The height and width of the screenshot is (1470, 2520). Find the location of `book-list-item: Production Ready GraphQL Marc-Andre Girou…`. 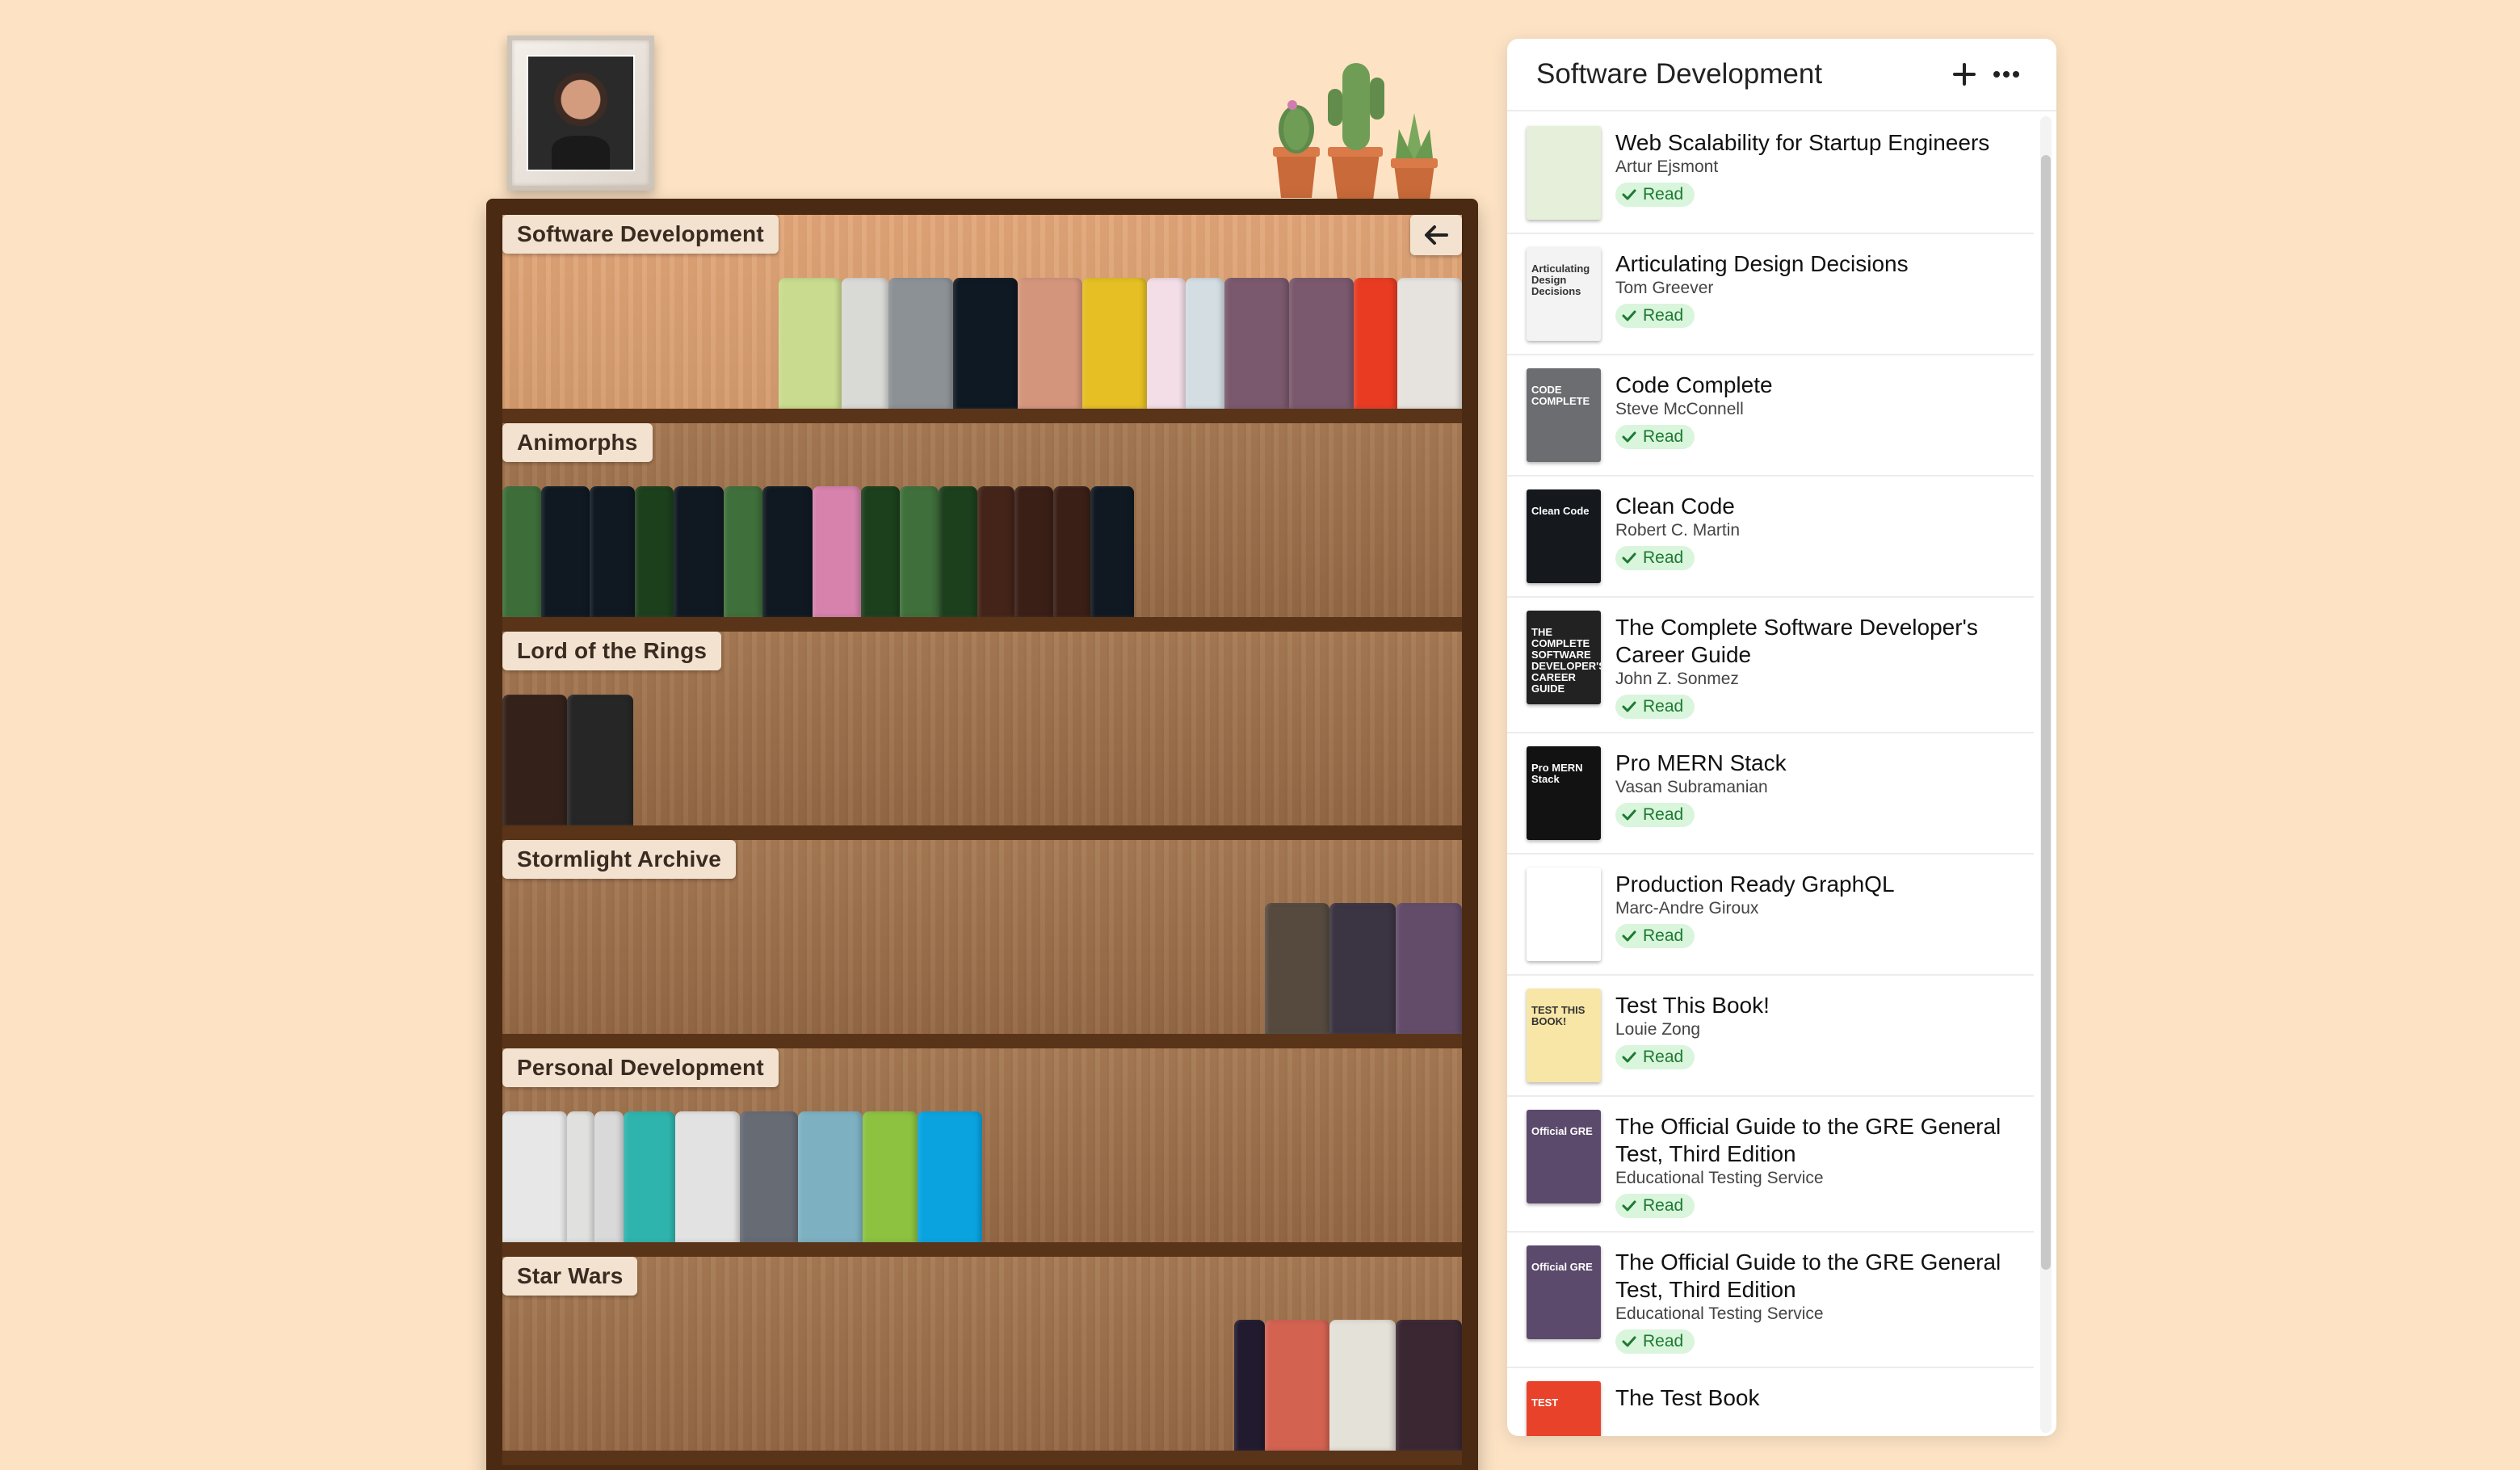

book-list-item: Production Ready GraphQL Marc-Andre Girou… is located at coordinates (1771, 916).